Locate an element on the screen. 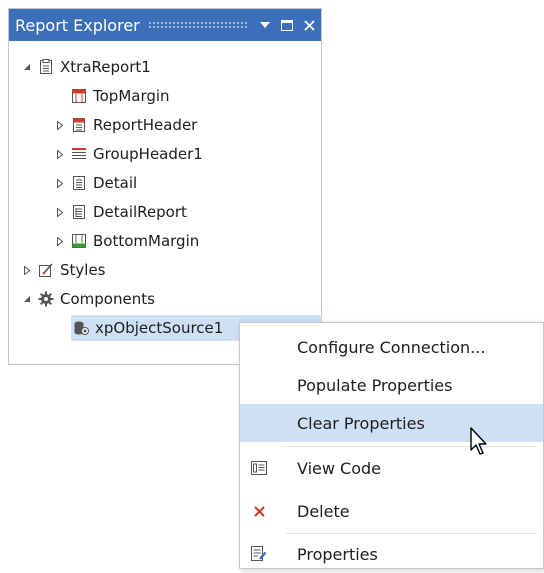 This screenshot has height=573, width=544. gear-icon is located at coordinates (46, 299).